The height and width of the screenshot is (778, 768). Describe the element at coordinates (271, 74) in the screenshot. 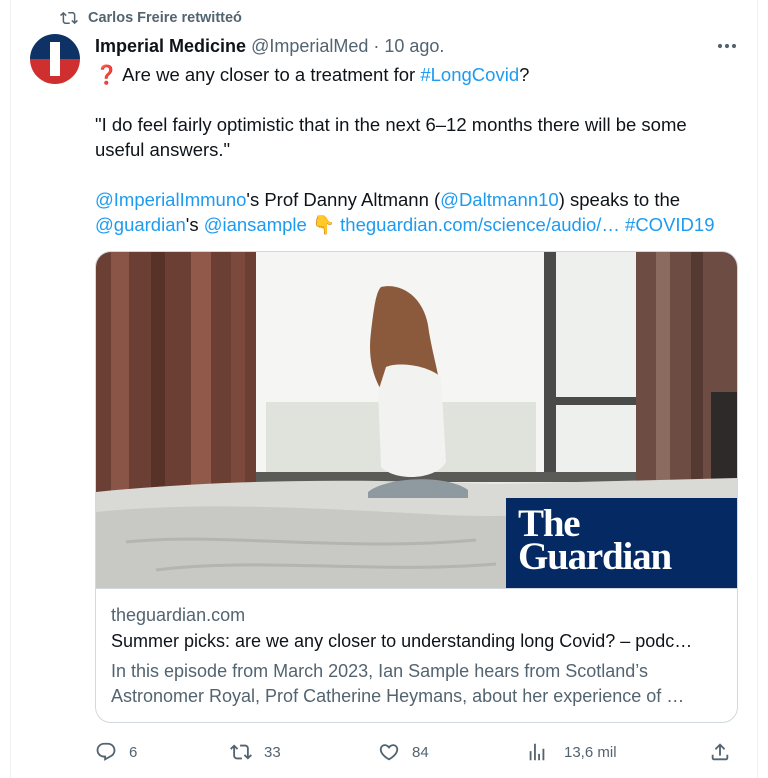

I see `question-text: Are we any closer to a treatment for` at that location.